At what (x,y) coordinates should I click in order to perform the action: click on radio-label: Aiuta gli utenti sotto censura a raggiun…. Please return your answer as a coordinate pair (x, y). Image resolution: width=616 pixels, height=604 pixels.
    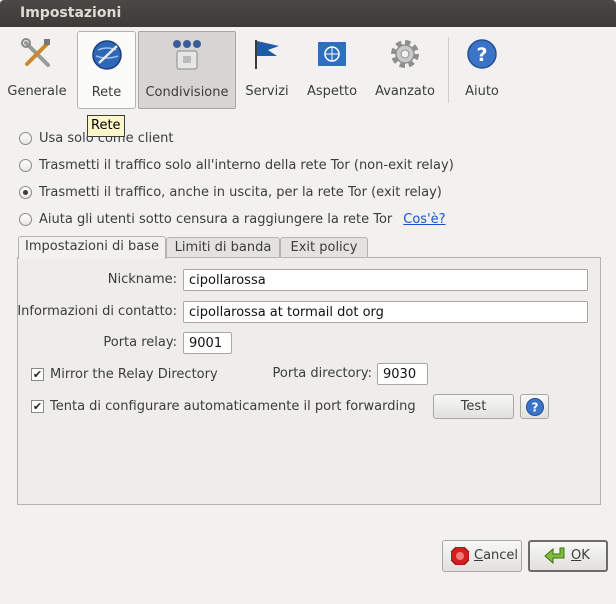
    Looking at the image, I should click on (216, 219).